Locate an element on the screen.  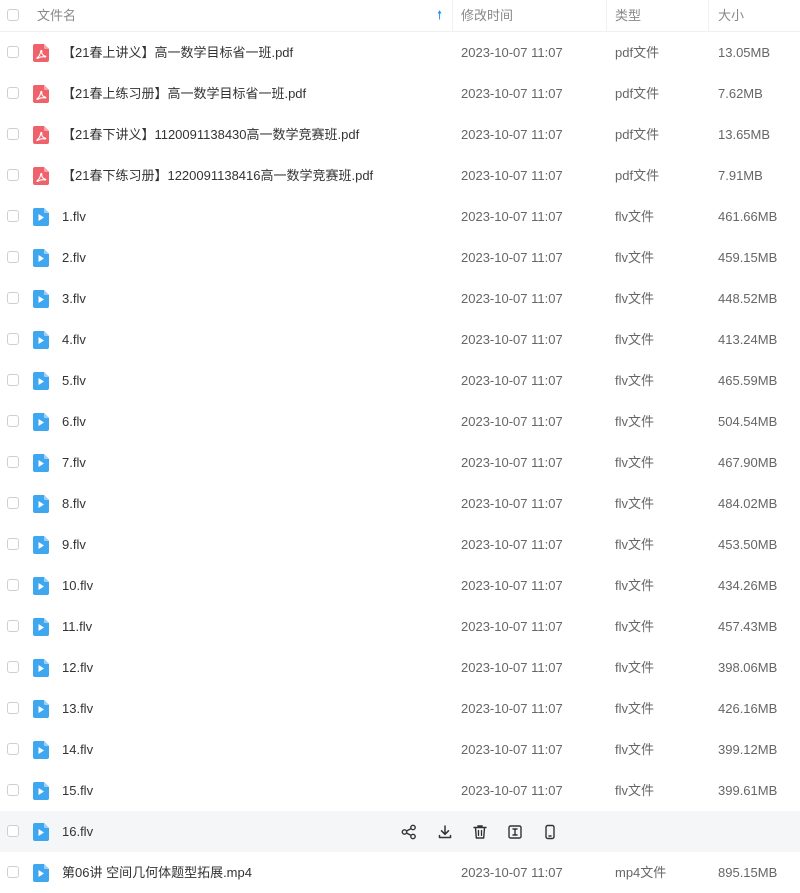
file-name: 【21春上练习册】高一数学目标省一班.pdf is located at coordinates (184, 93).